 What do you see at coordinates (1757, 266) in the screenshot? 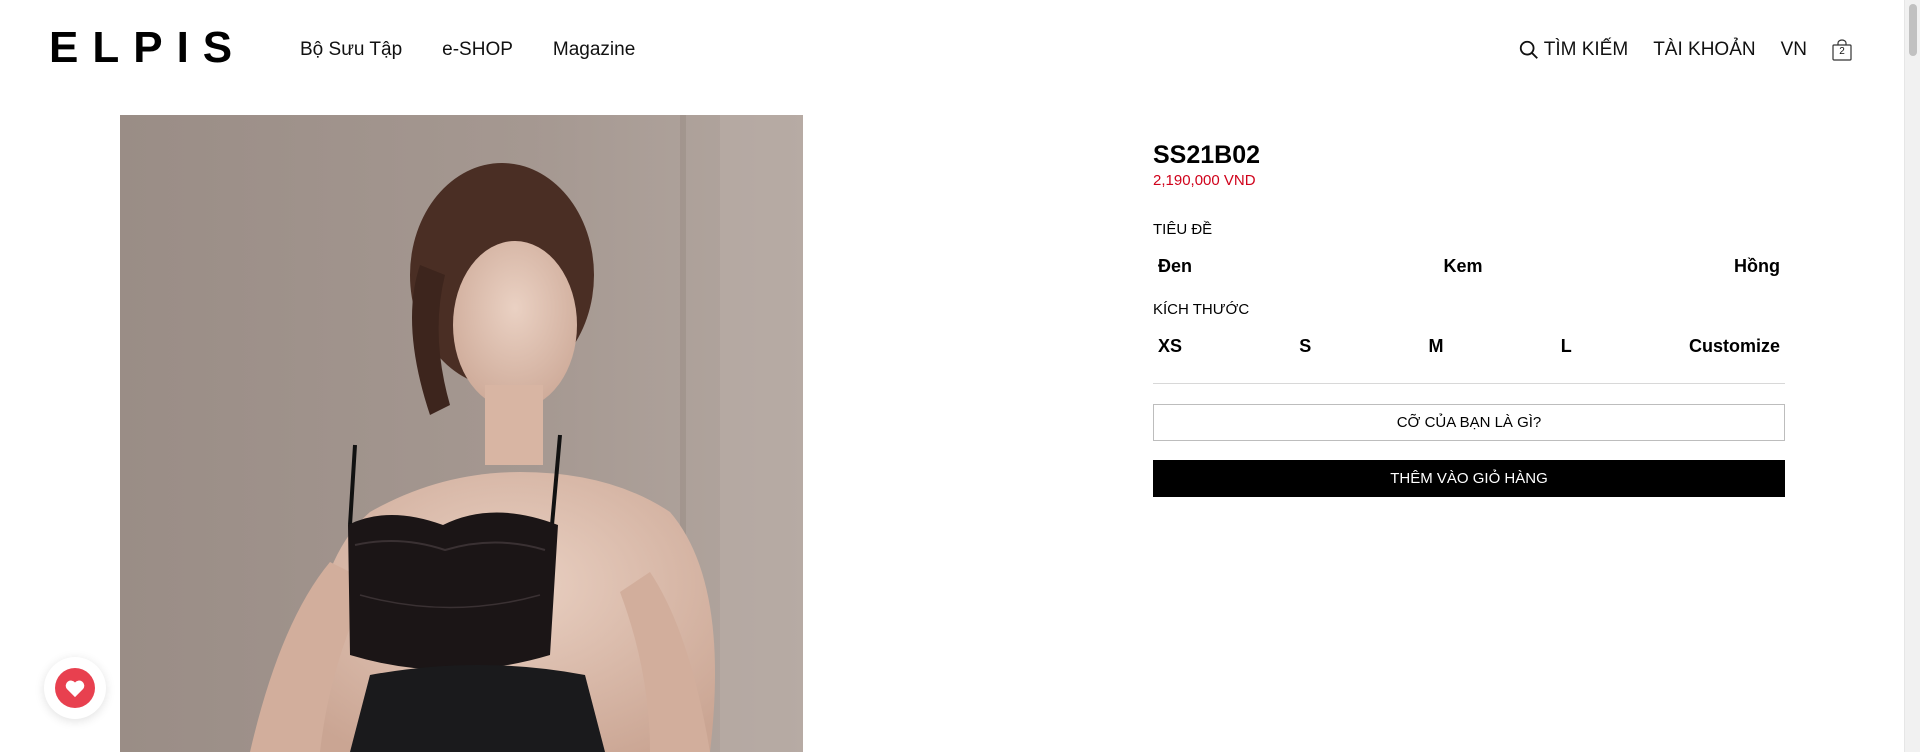
I see `color-option-pink: Hồng` at bounding box center [1757, 266].